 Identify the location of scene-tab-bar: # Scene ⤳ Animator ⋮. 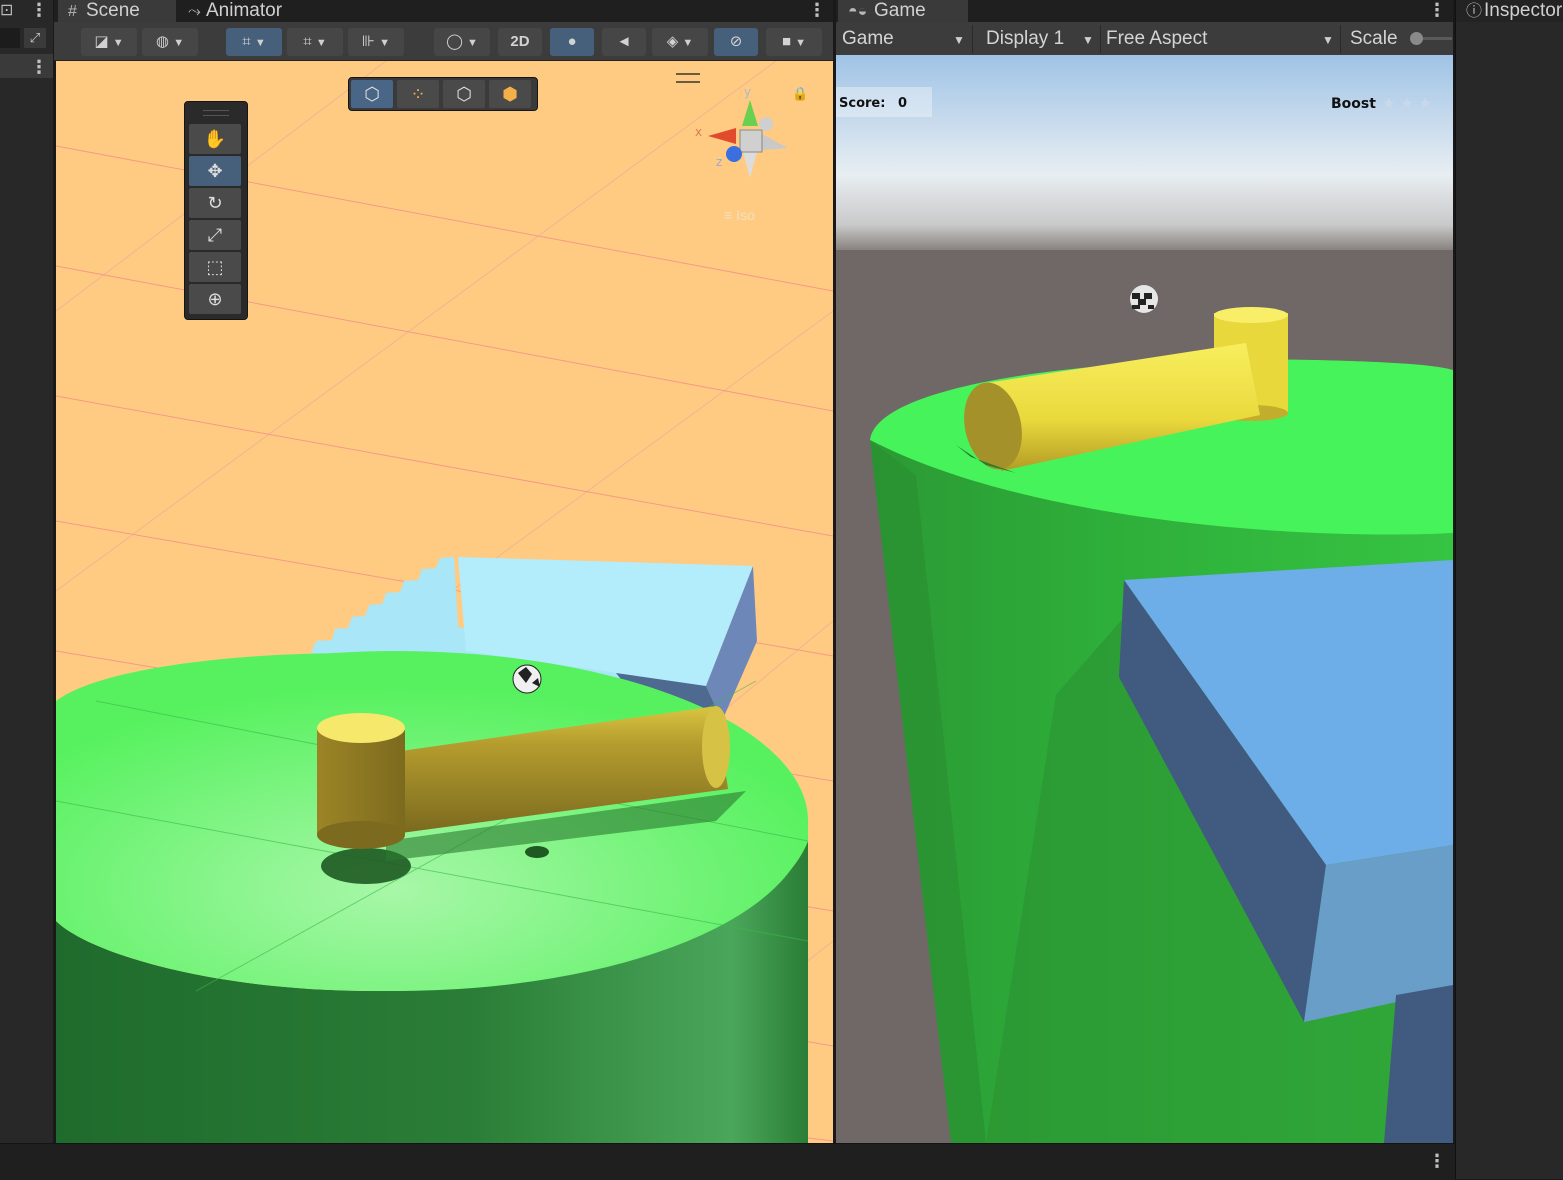
(444, 11).